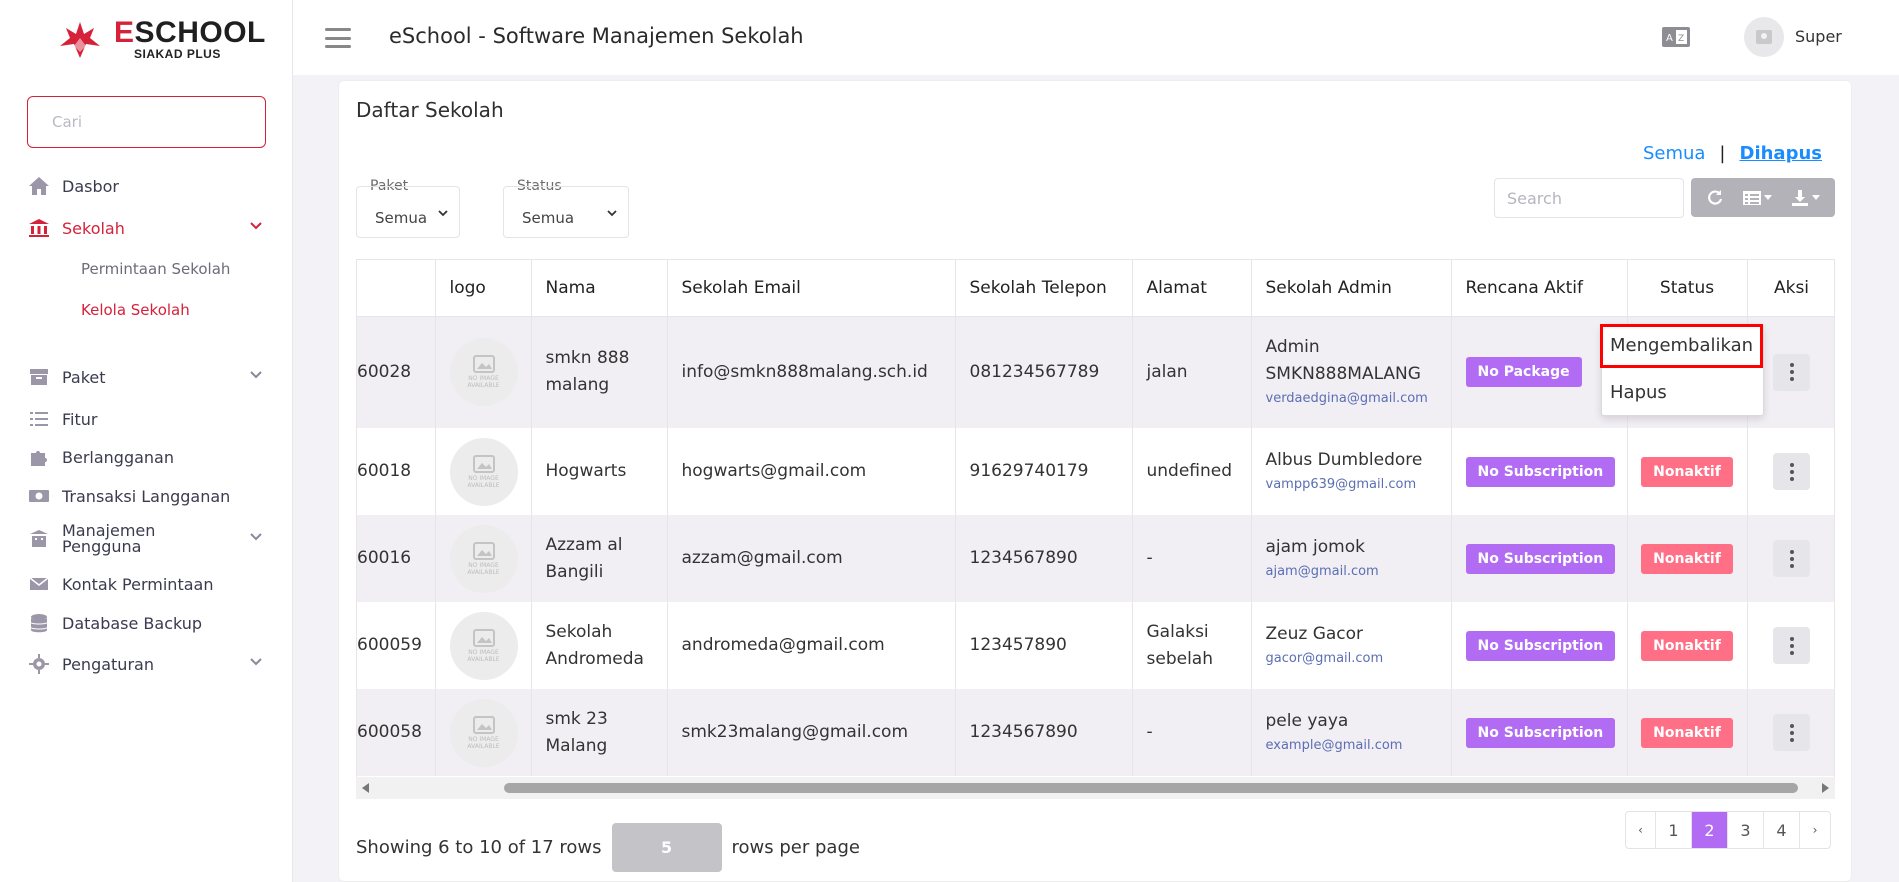 This screenshot has height=882, width=1899. What do you see at coordinates (338, 38) in the screenshot?
I see `menu-toggle-icon` at bounding box center [338, 38].